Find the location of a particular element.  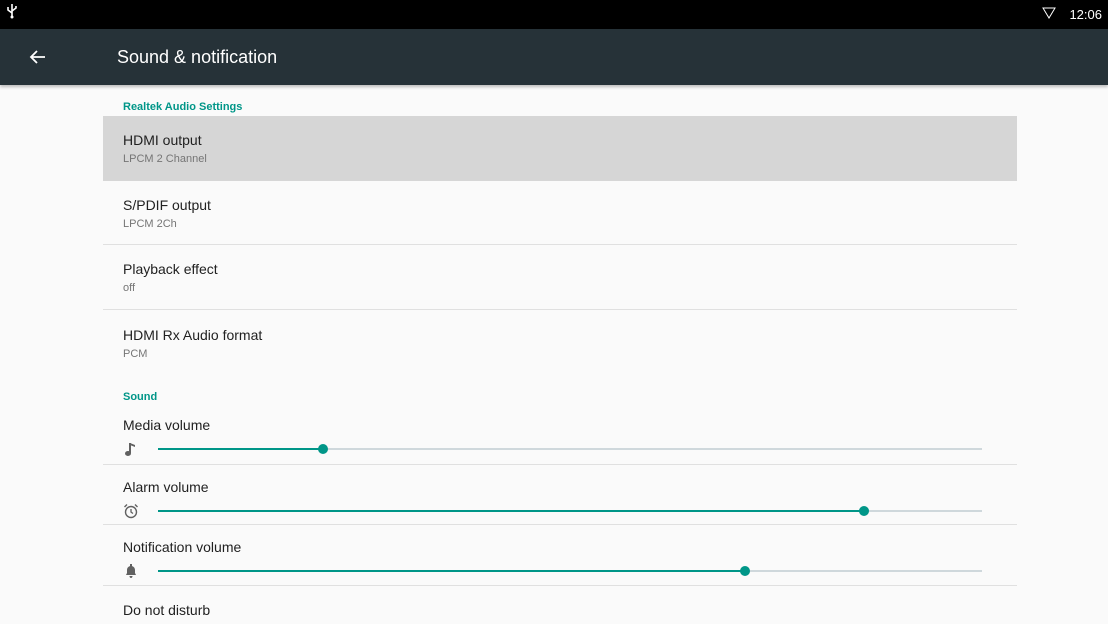

clock: 12:06 is located at coordinates (1085, 14).